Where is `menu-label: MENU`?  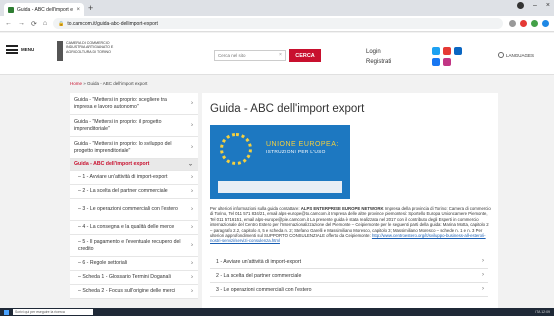
menu-label: MENU is located at coordinates (28, 49).